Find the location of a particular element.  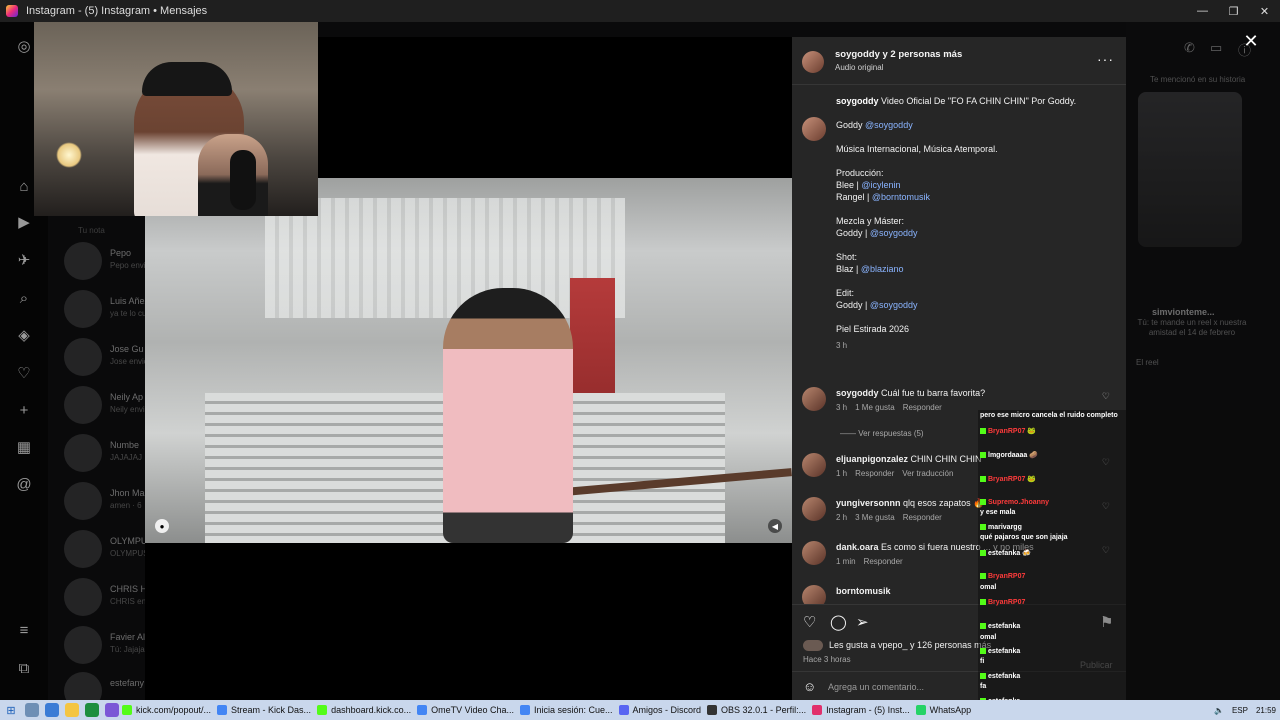

video-call-icon: ▭ is located at coordinates (1216, 48).